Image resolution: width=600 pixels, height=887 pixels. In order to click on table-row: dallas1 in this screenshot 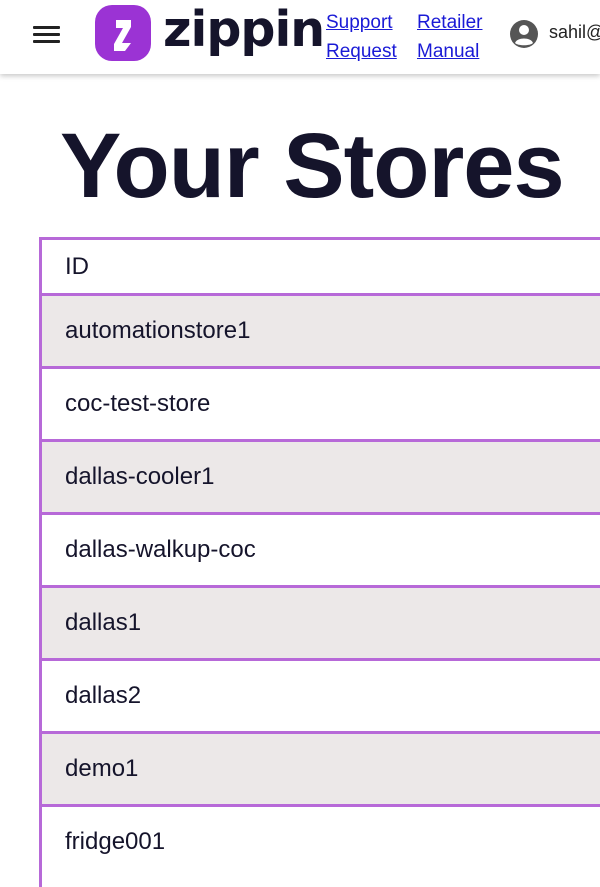, I will do `click(321, 622)`.